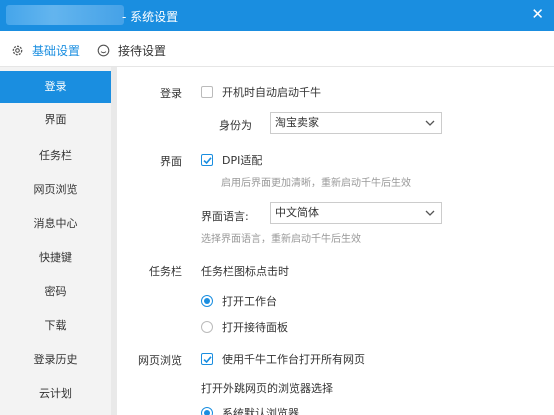  Describe the element at coordinates (103, 50) in the screenshot. I see `smile-icon` at that location.